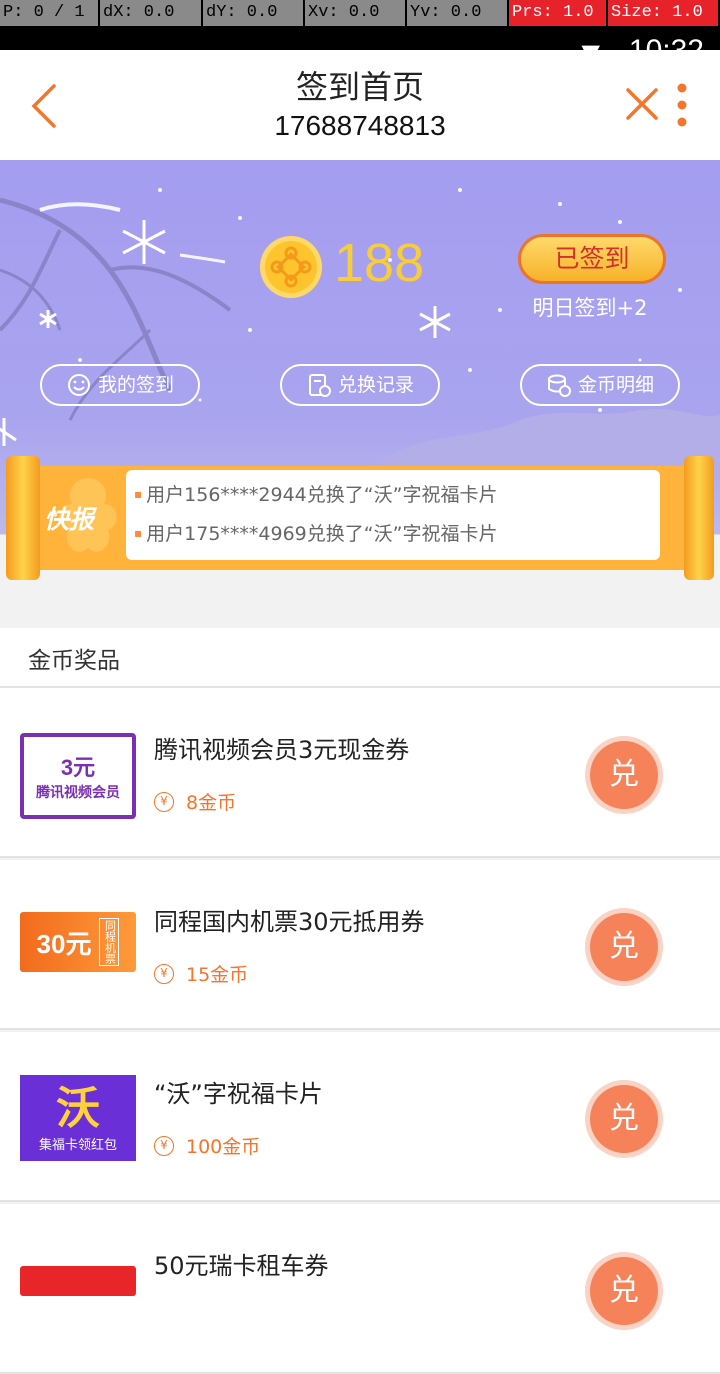 Image resolution: width=720 pixels, height=1374 pixels. Describe the element at coordinates (78, 385) in the screenshot. I see `smile-icon` at that location.